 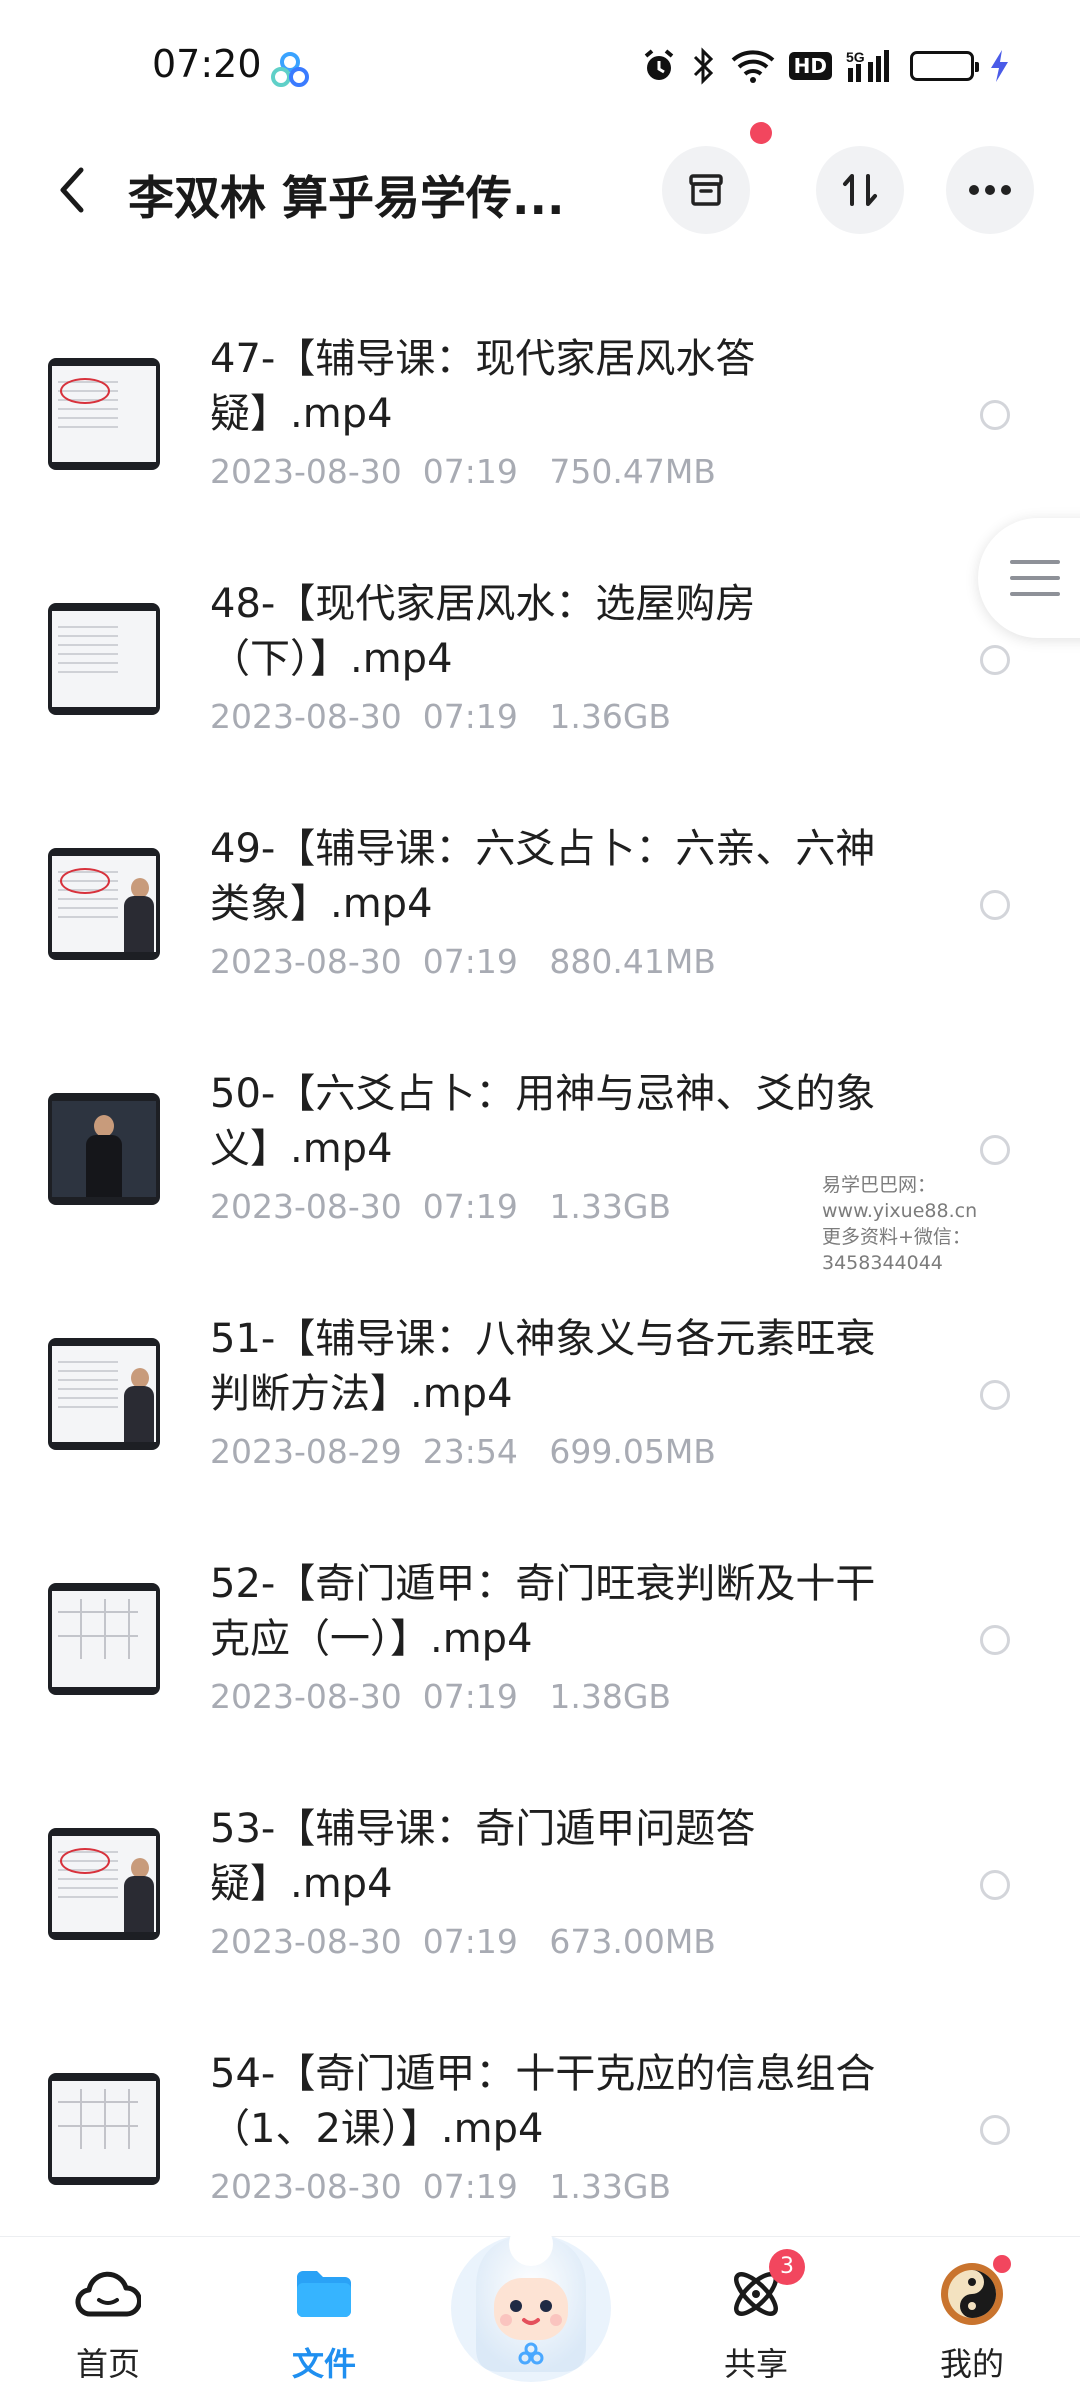 What do you see at coordinates (108, 2322) in the screenshot?
I see `nav-home: 首页` at bounding box center [108, 2322].